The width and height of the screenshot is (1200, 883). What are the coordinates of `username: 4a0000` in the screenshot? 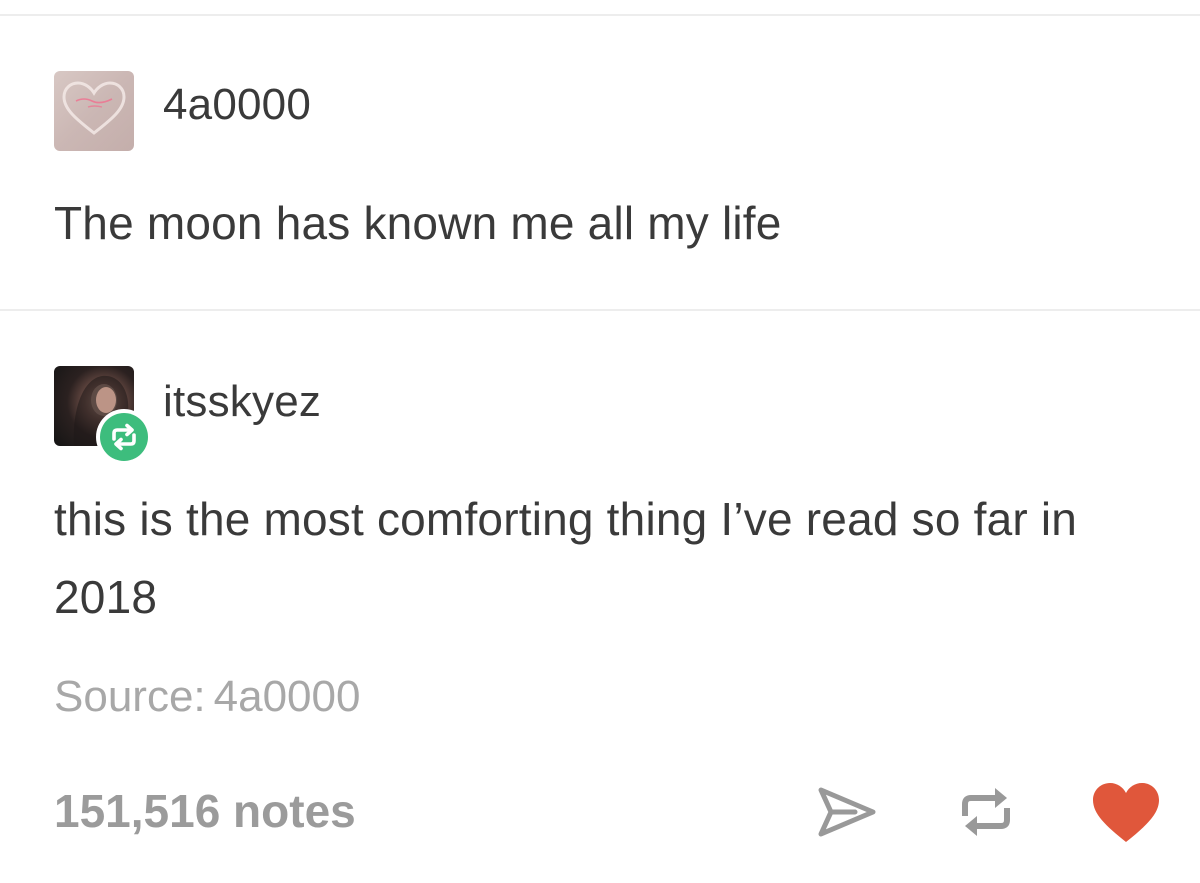 It's located at (237, 105).